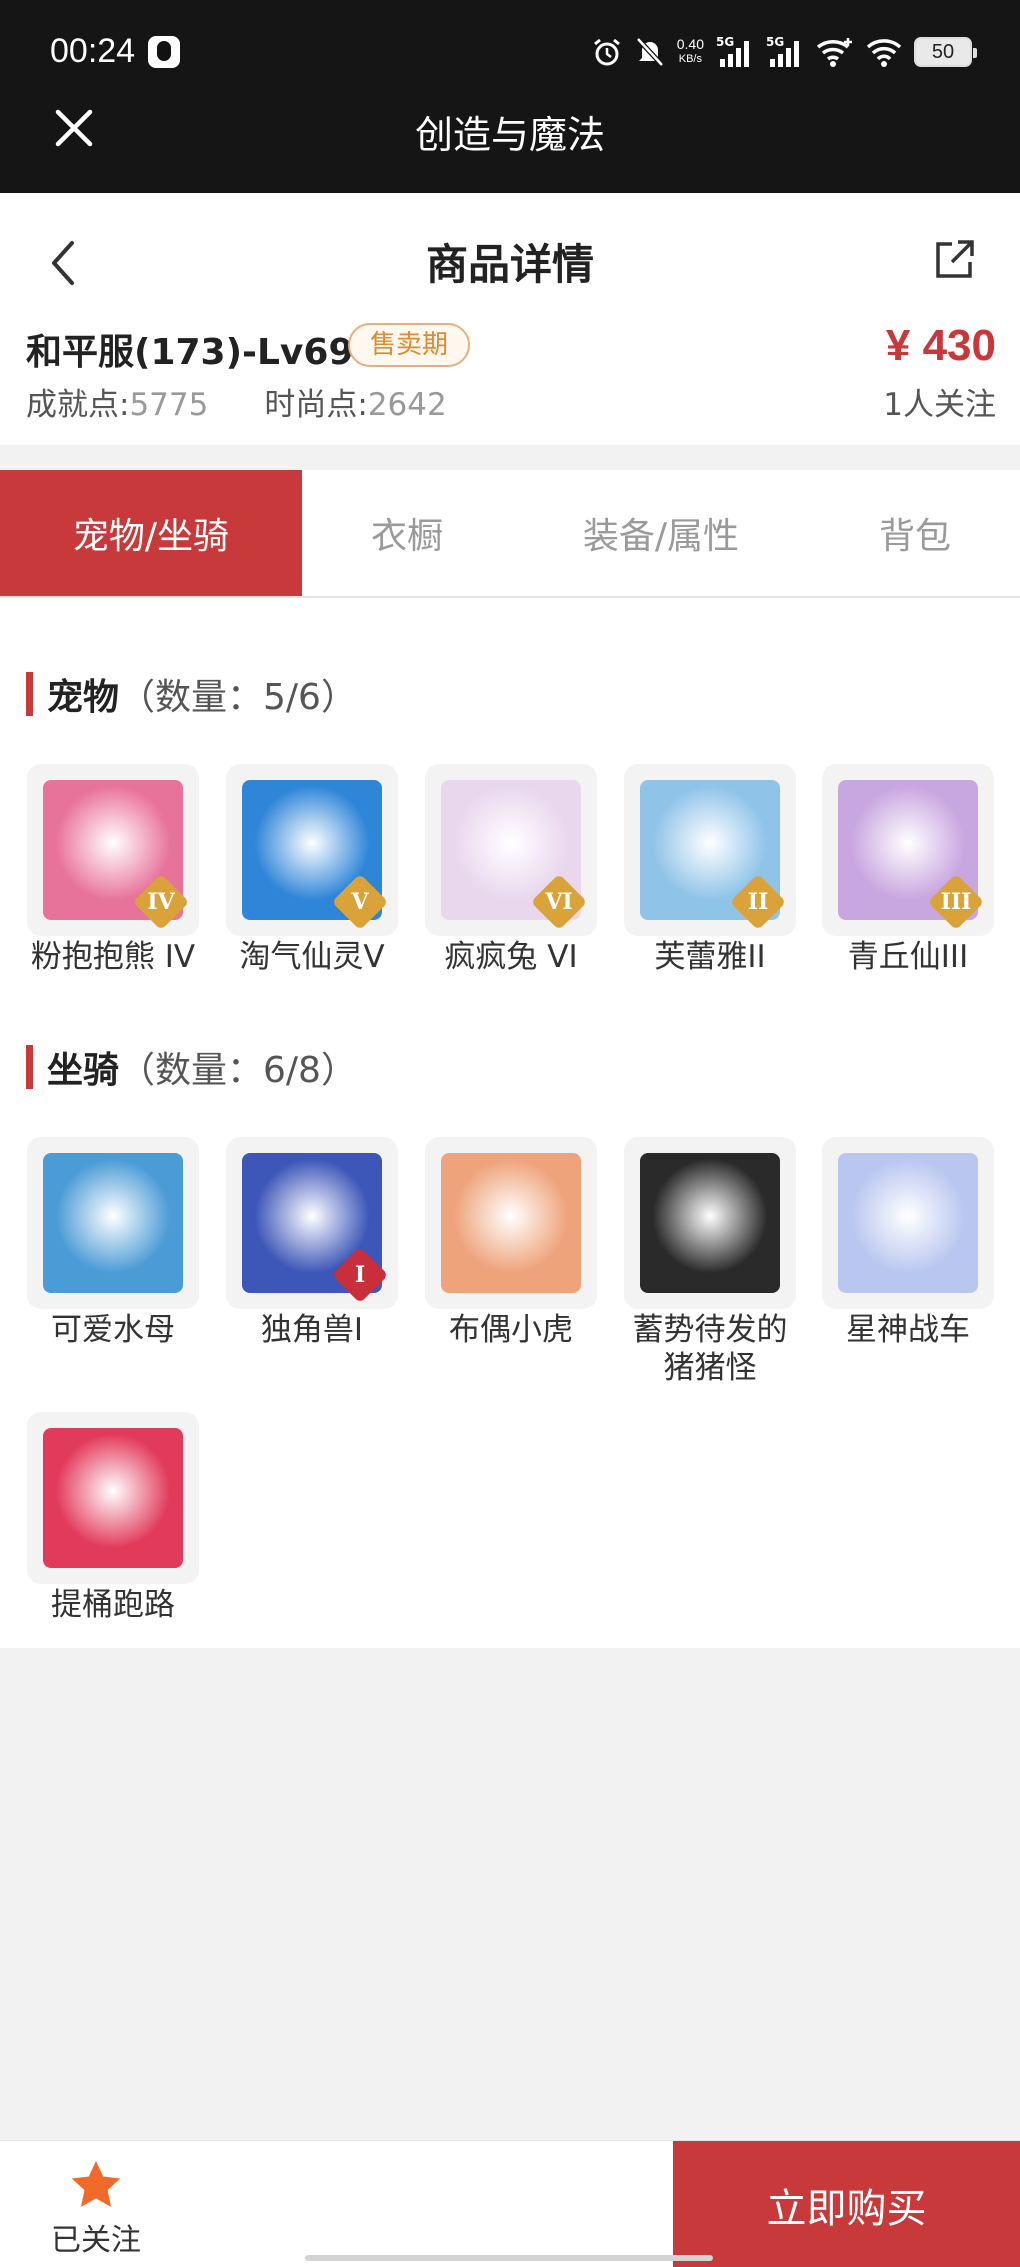 Image resolution: width=1020 pixels, height=2267 pixels. I want to click on wifi-plus-icon, so click(834, 52).